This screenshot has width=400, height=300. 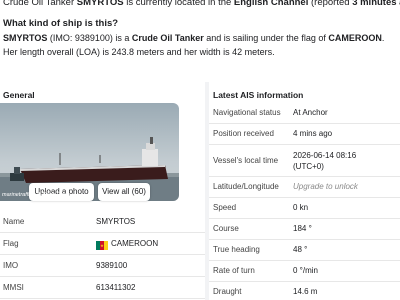 I want to click on ais-row-lat-lon: Latitude/Longitude Upgrade to unlock, so click(x=304, y=187).